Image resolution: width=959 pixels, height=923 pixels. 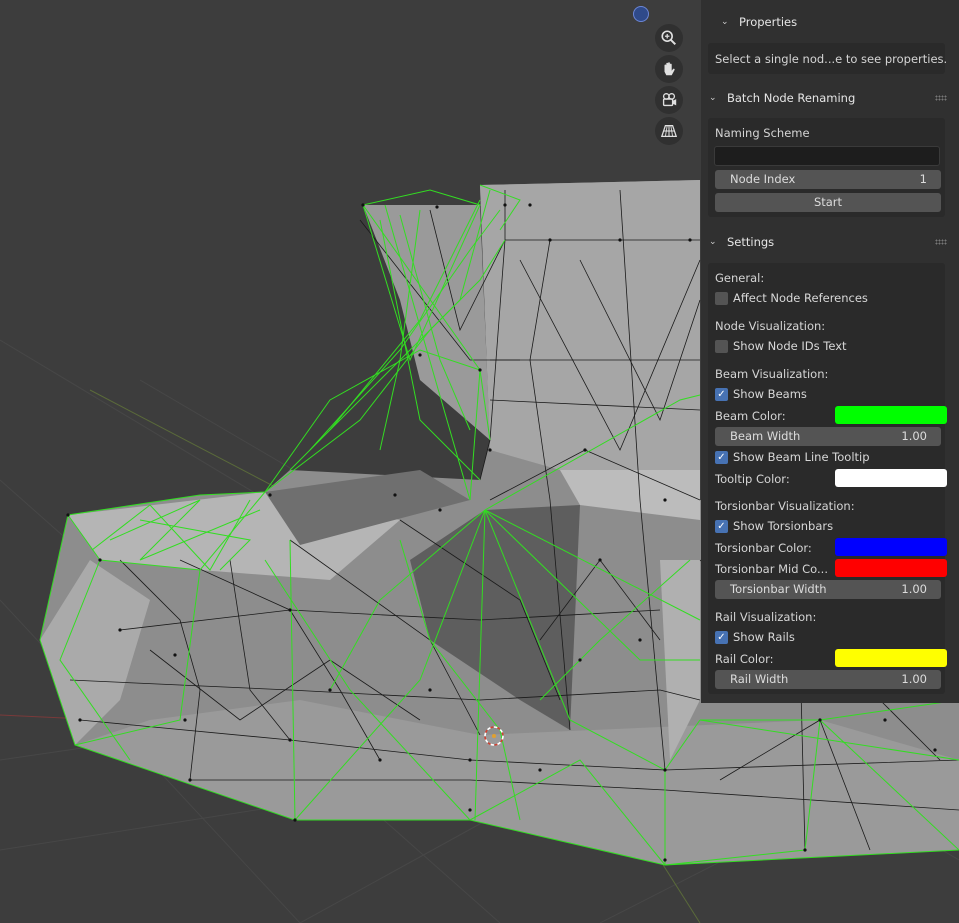 I want to click on beam-color-swatch, so click(x=891, y=415).